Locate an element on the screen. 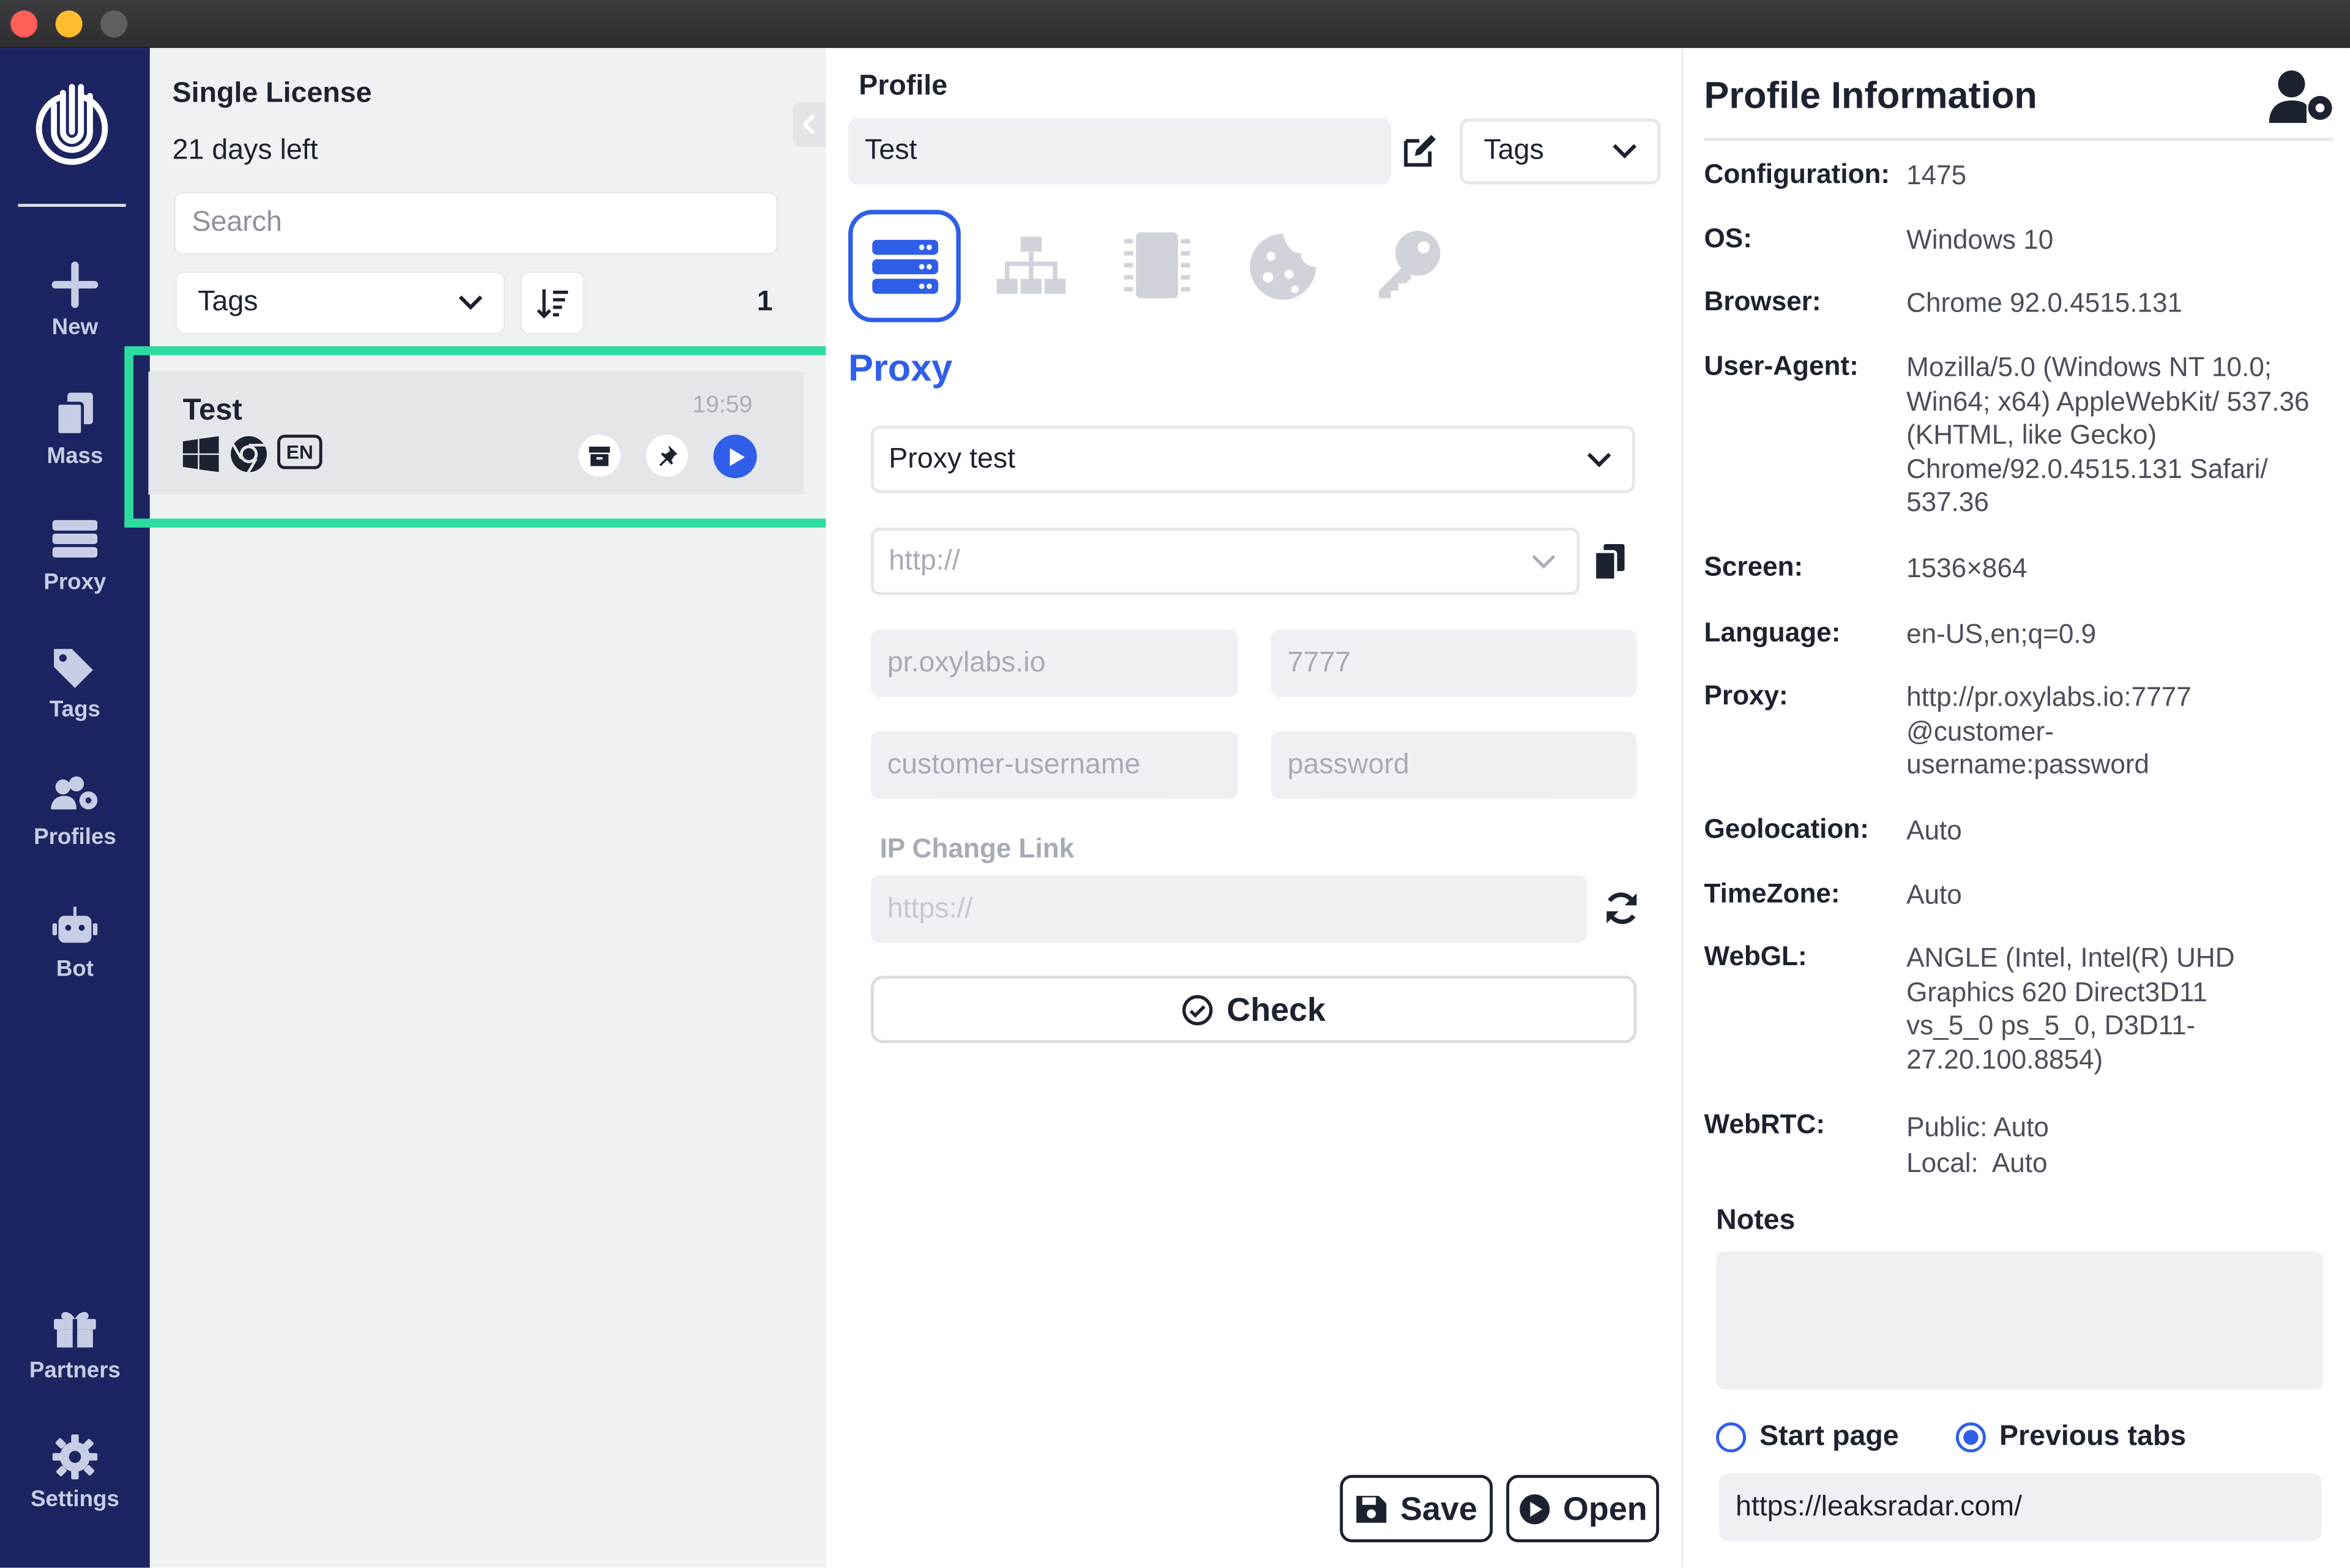  nav-item-label: Bot is located at coordinates (75, 969).